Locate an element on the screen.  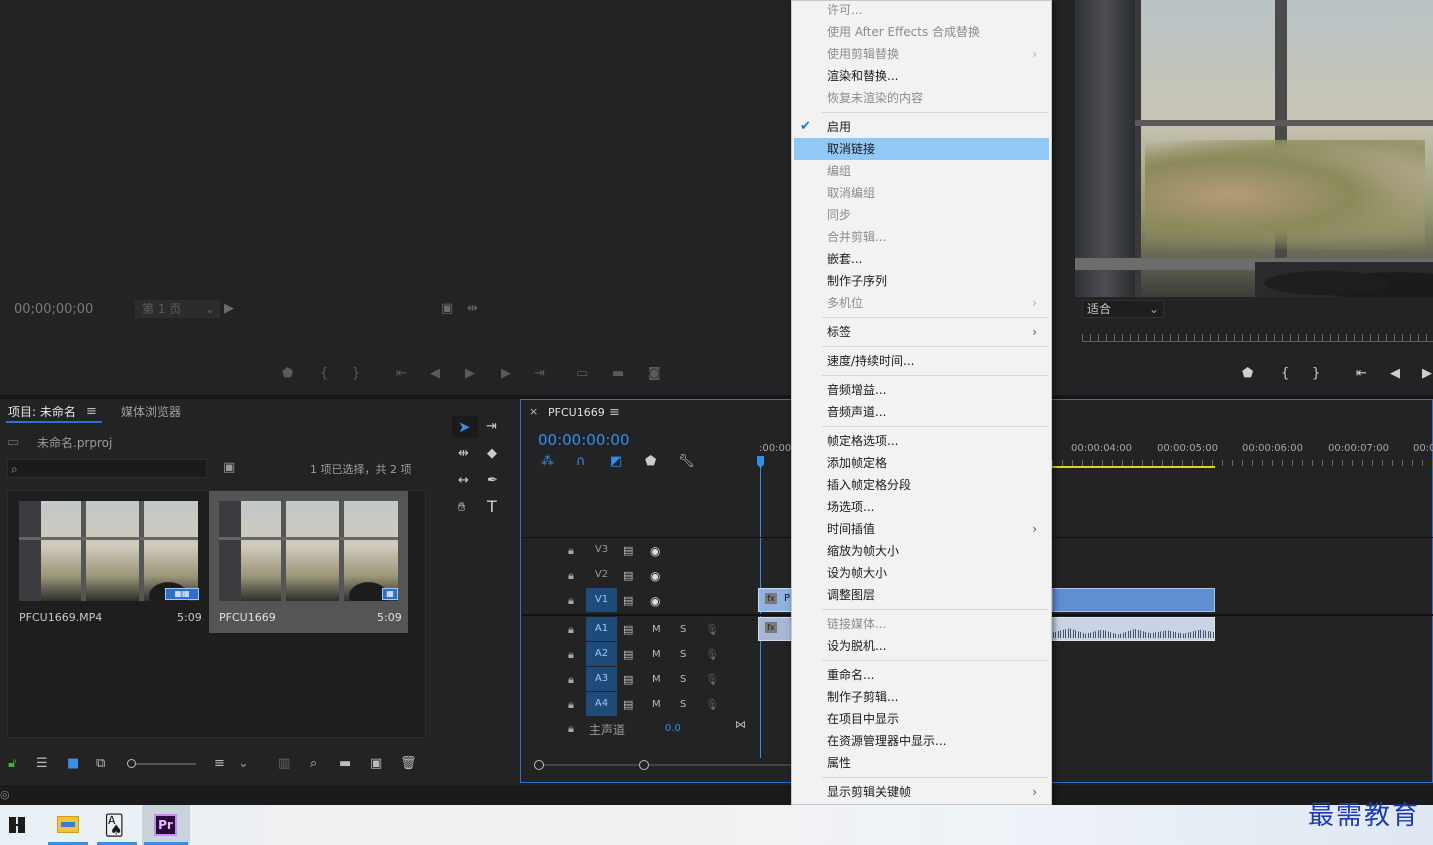
pen-icon: ✒ is located at coordinates (492, 481).